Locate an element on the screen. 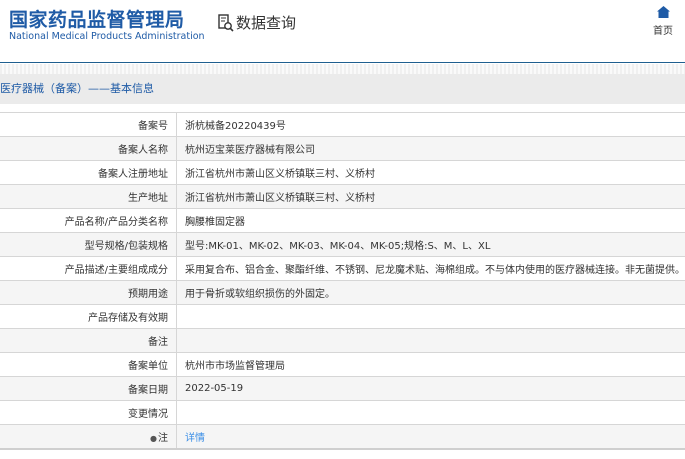  row-label: 备案人注册地址 is located at coordinates (88, 172).